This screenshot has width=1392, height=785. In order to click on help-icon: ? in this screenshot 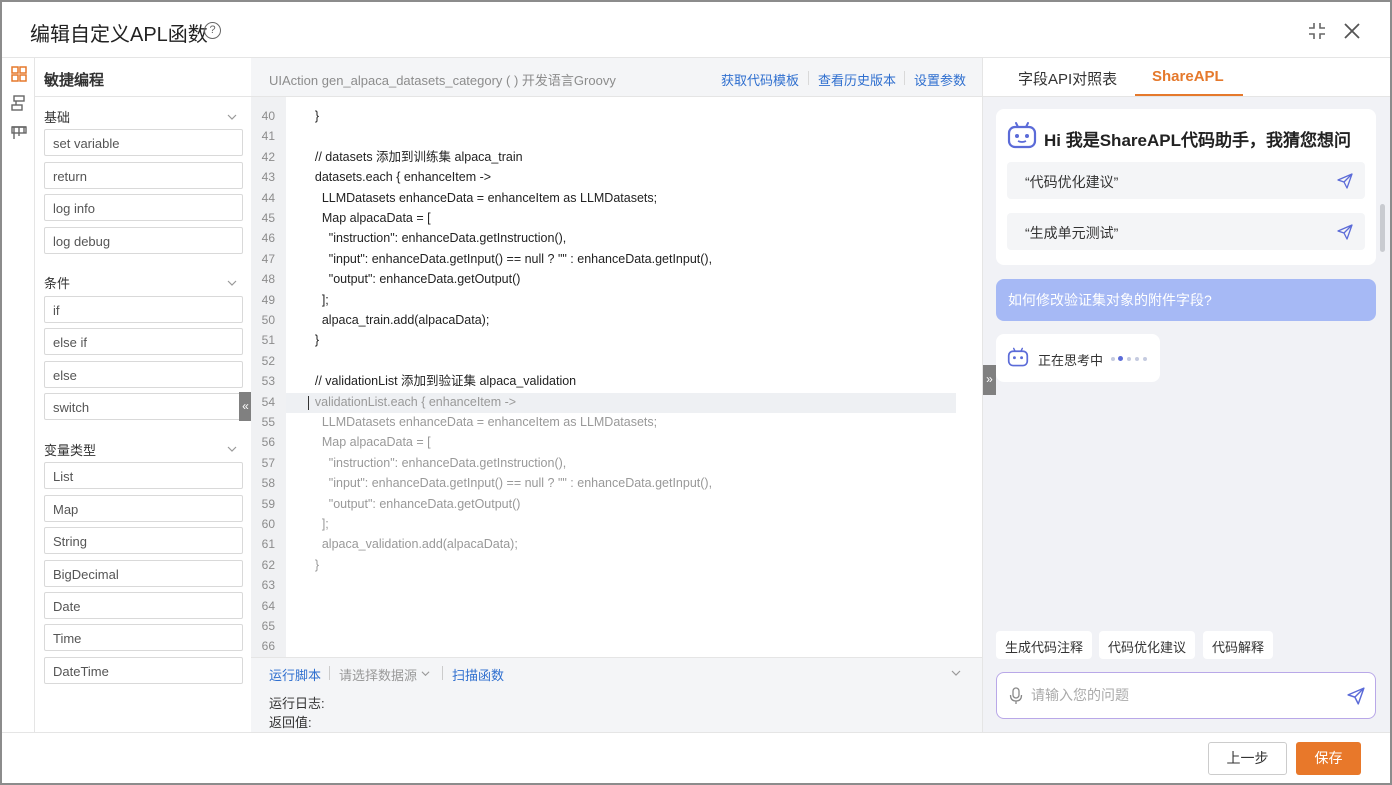, I will do `click(212, 30)`.